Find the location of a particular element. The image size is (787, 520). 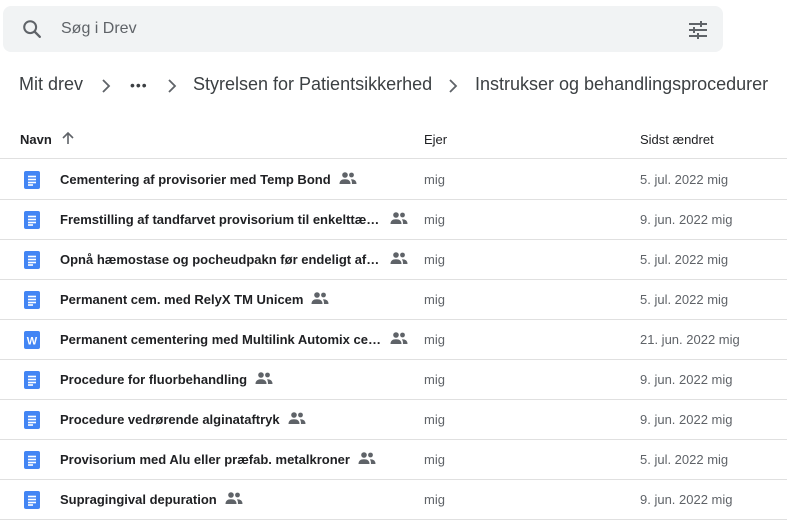

file-name: Supragingival depuration is located at coordinates (138, 499).